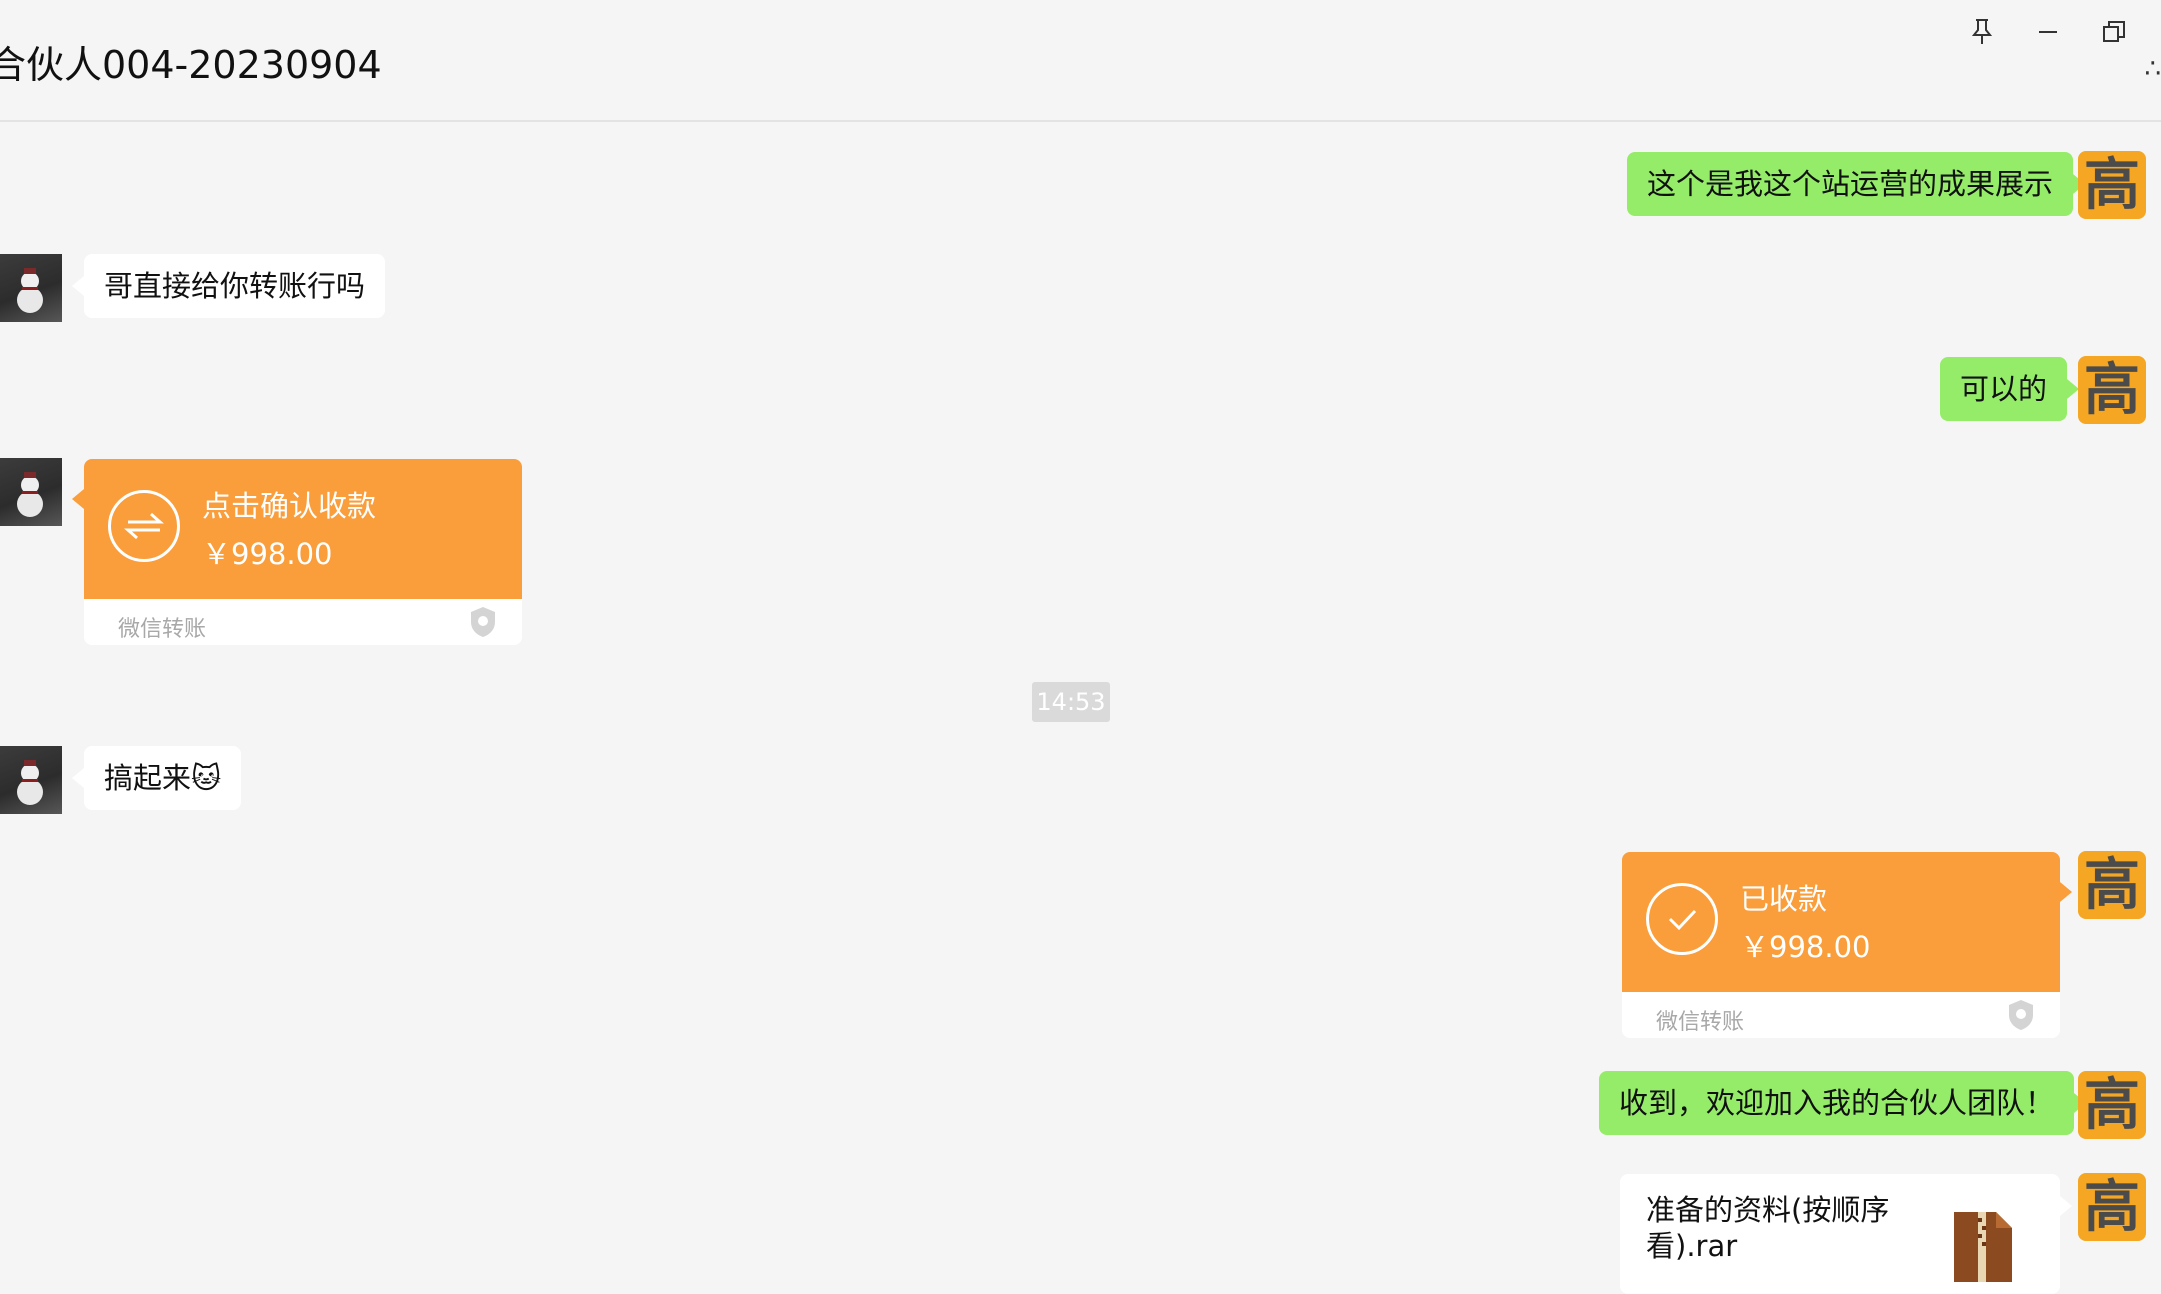 This screenshot has width=2161, height=1294. I want to click on transfer-status: 已收款, so click(1784, 899).